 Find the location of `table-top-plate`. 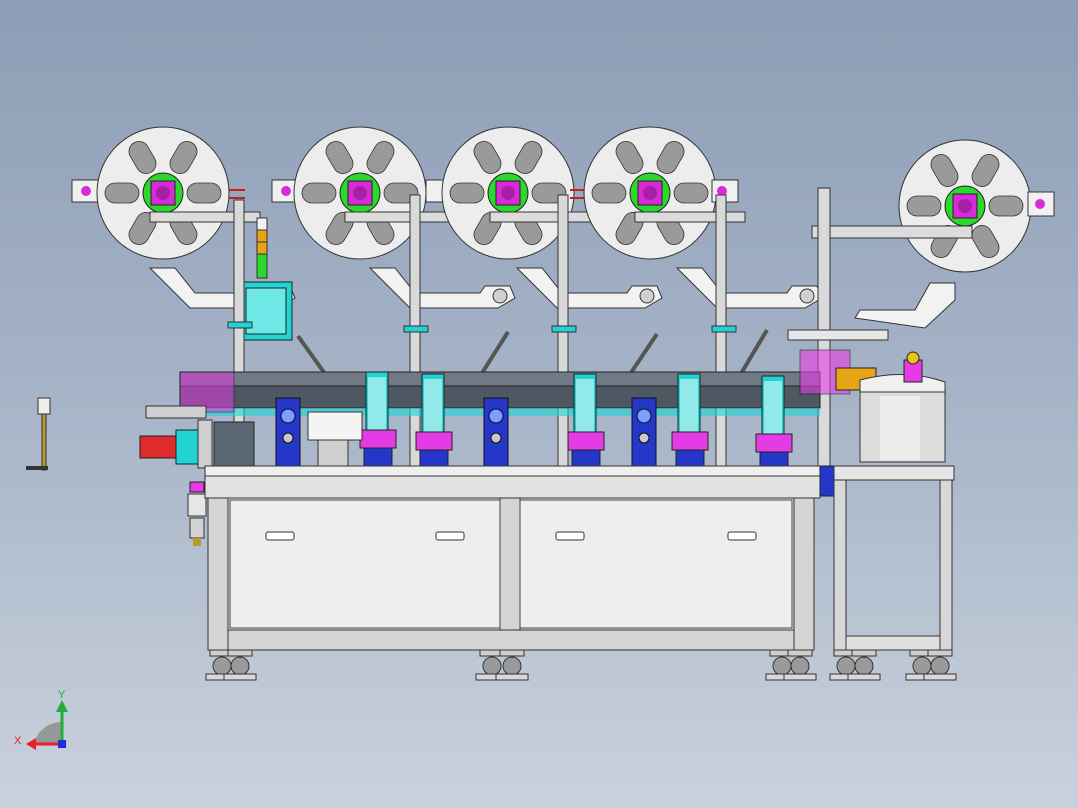

table-top-plate is located at coordinates (519, 482).